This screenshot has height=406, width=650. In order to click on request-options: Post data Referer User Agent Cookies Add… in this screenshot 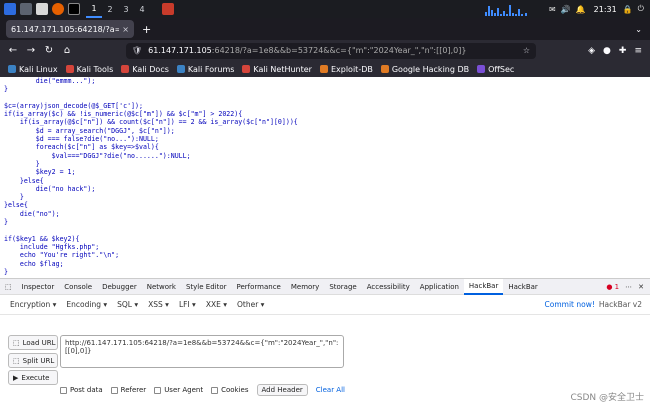, I will do `click(202, 390)`.